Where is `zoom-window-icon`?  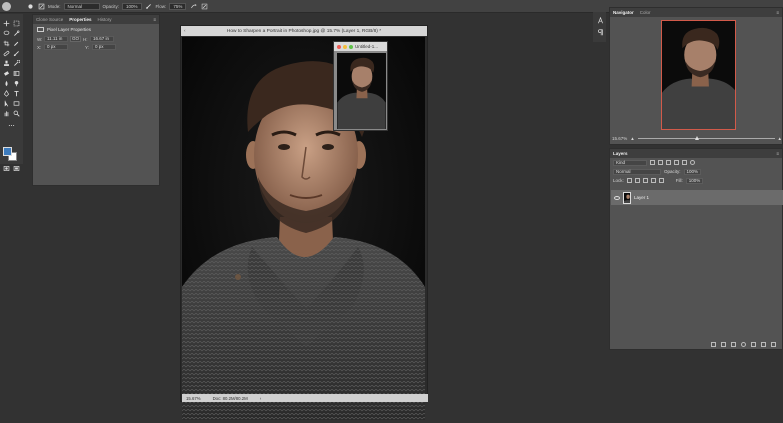 zoom-window-icon is located at coordinates (351, 46).